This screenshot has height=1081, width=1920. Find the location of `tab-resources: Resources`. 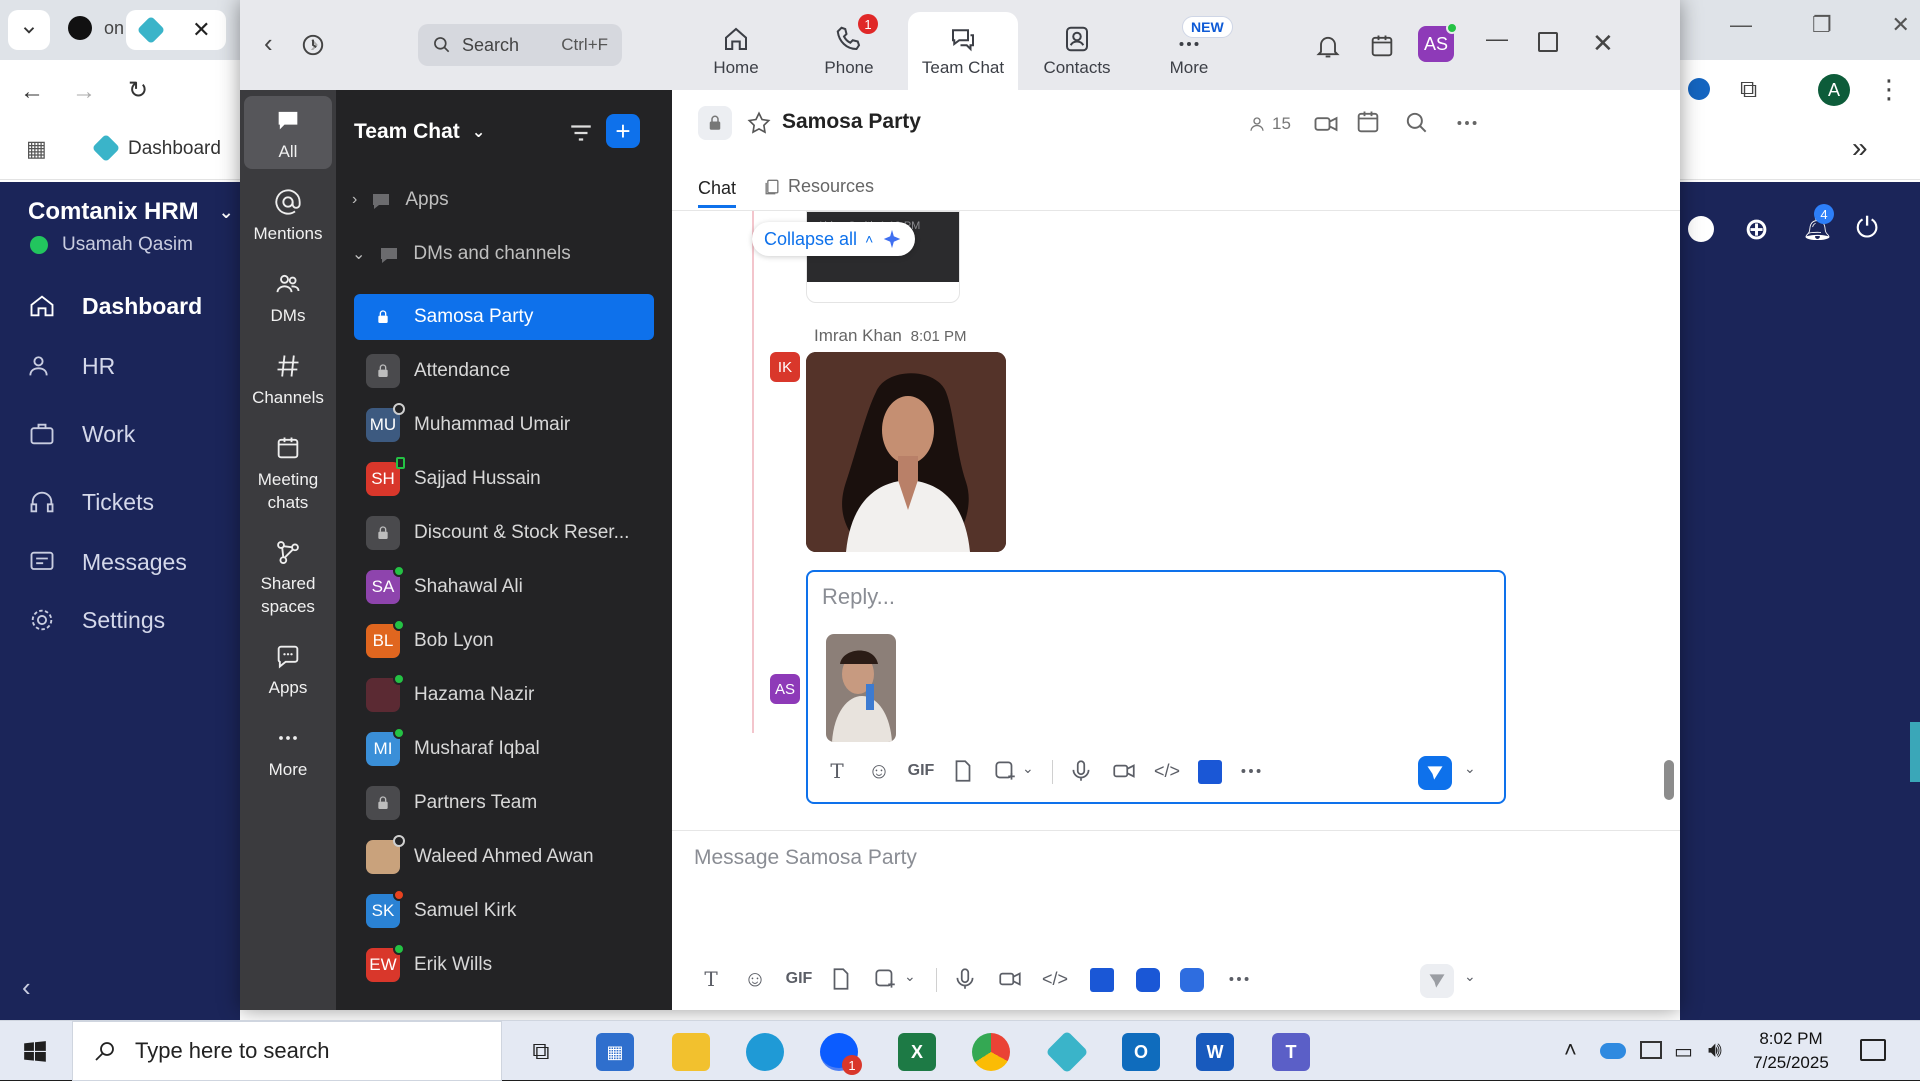

tab-resources: Resources is located at coordinates (818, 186).